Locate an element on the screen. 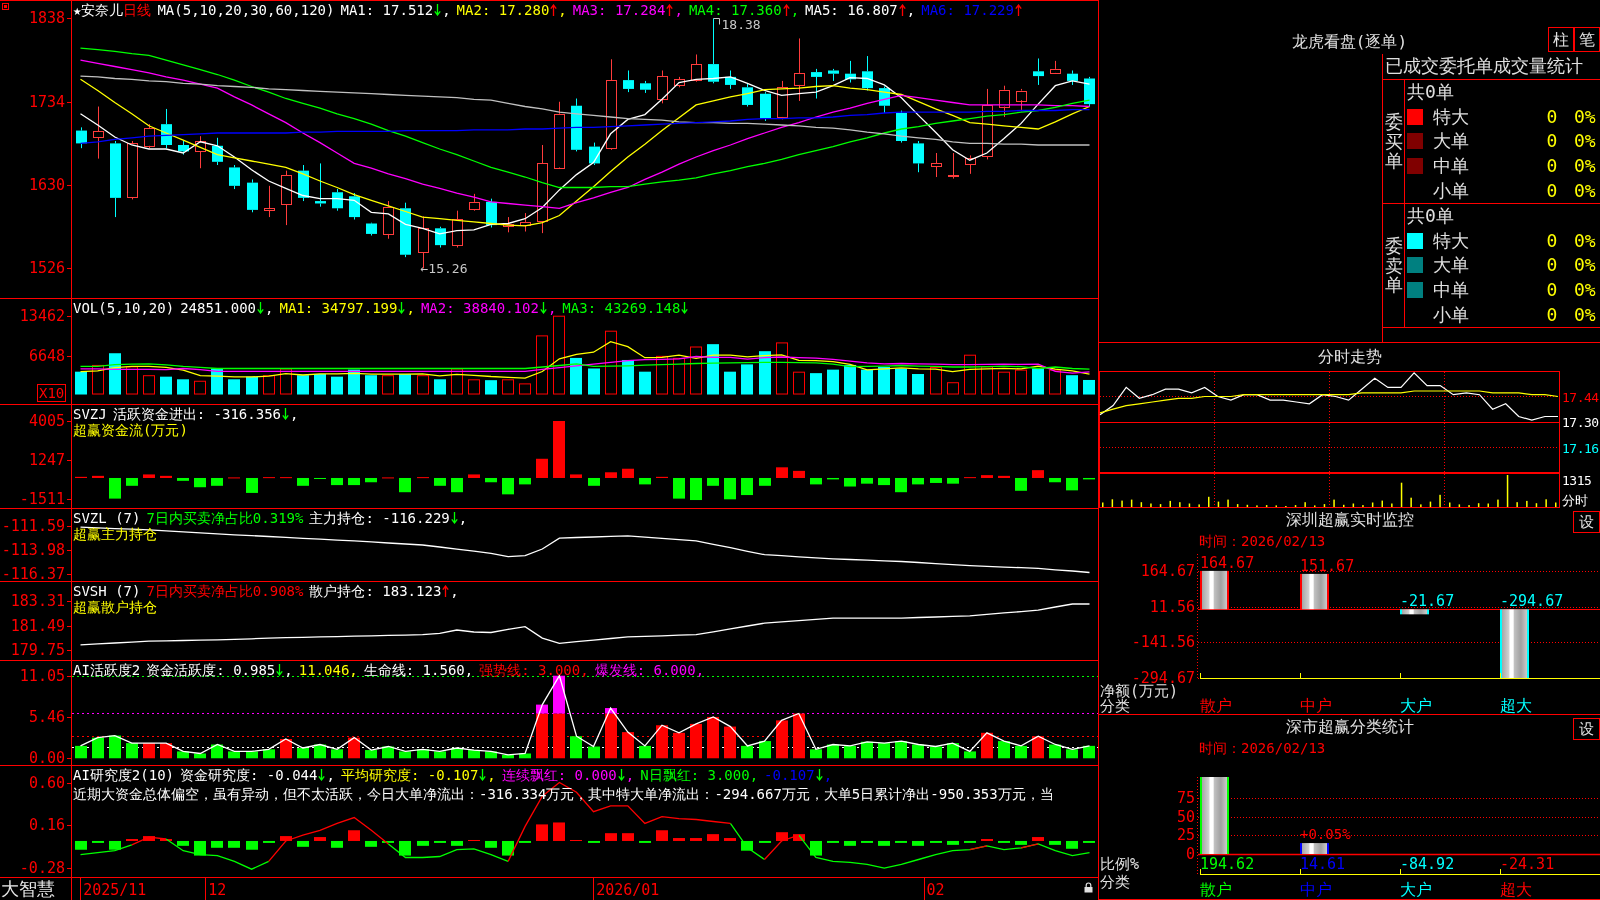 The width and height of the screenshot is (1600, 900). legend-text: 资金活跃度: 0.985 is located at coordinates (211, 670).